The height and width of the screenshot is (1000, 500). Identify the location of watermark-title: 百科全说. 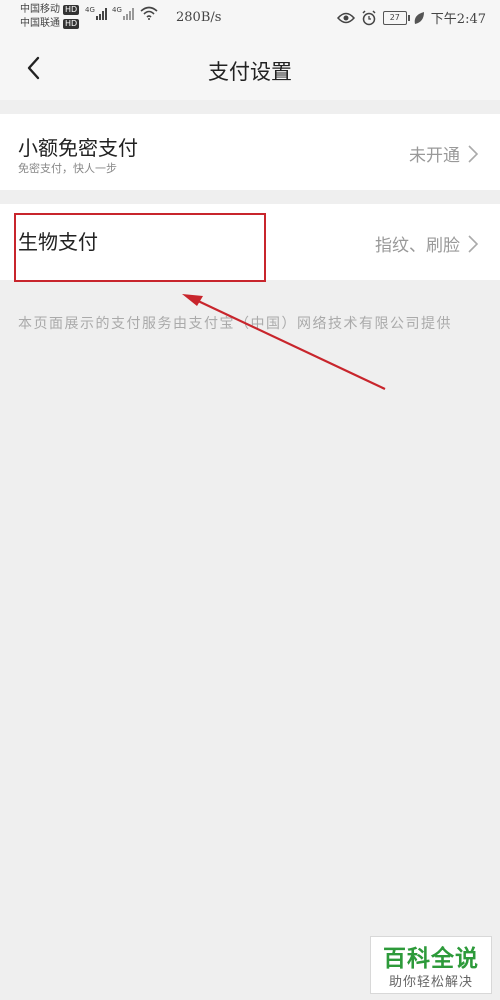
(431, 959).